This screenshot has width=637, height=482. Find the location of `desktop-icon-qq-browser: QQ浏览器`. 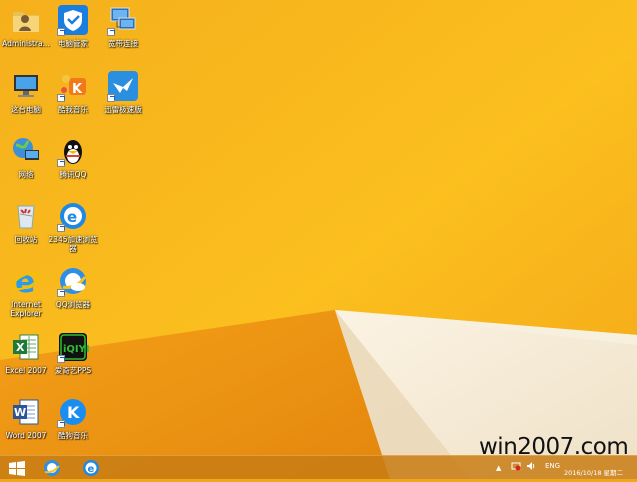

desktop-icon-qq-browser: QQ浏览器 is located at coordinates (73, 294).